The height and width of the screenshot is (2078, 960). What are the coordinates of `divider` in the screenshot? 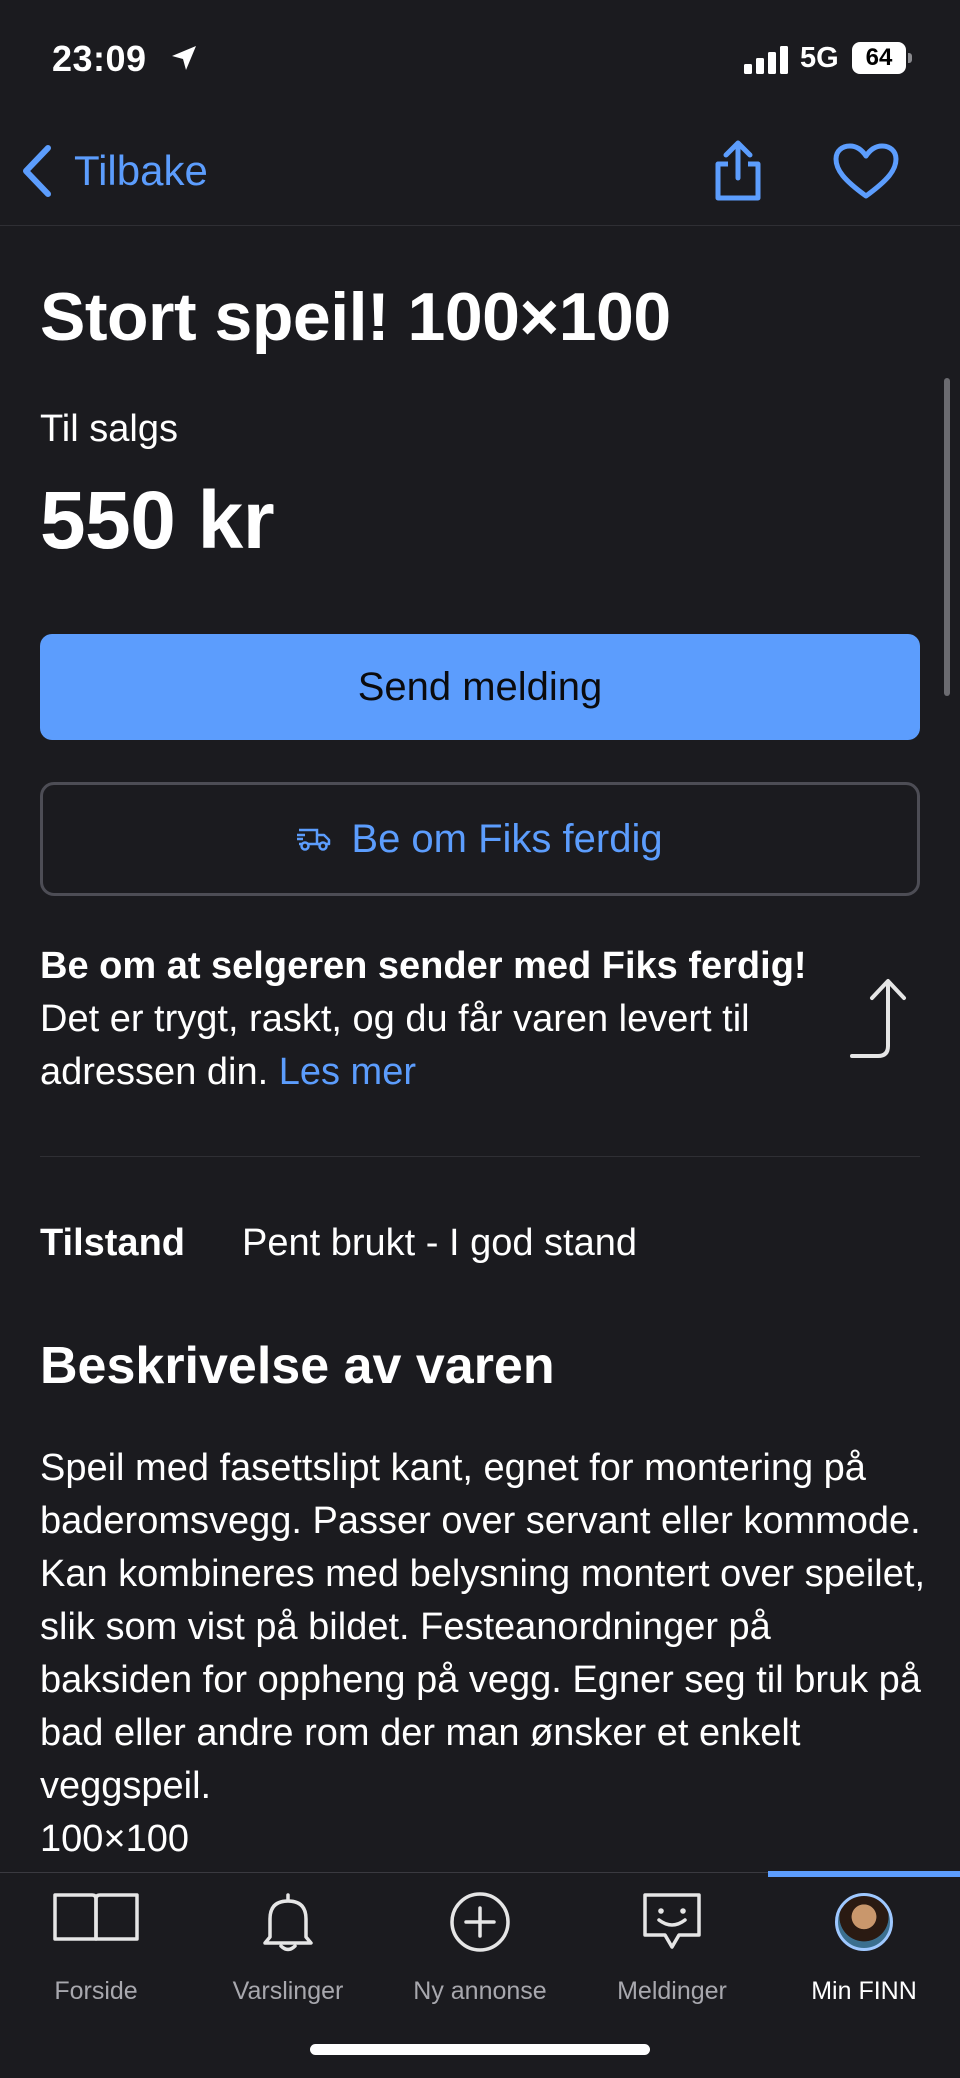 It's located at (480, 1156).